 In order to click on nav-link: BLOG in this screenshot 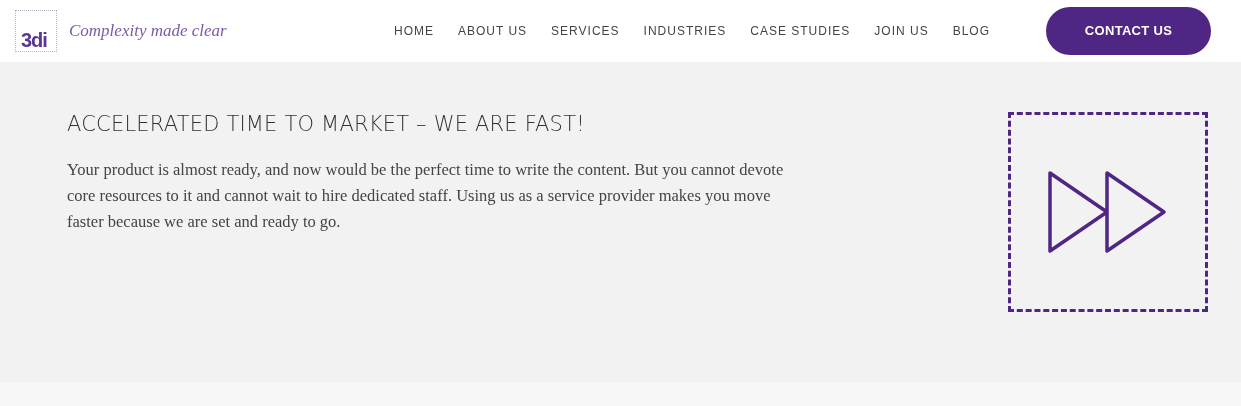, I will do `click(971, 31)`.